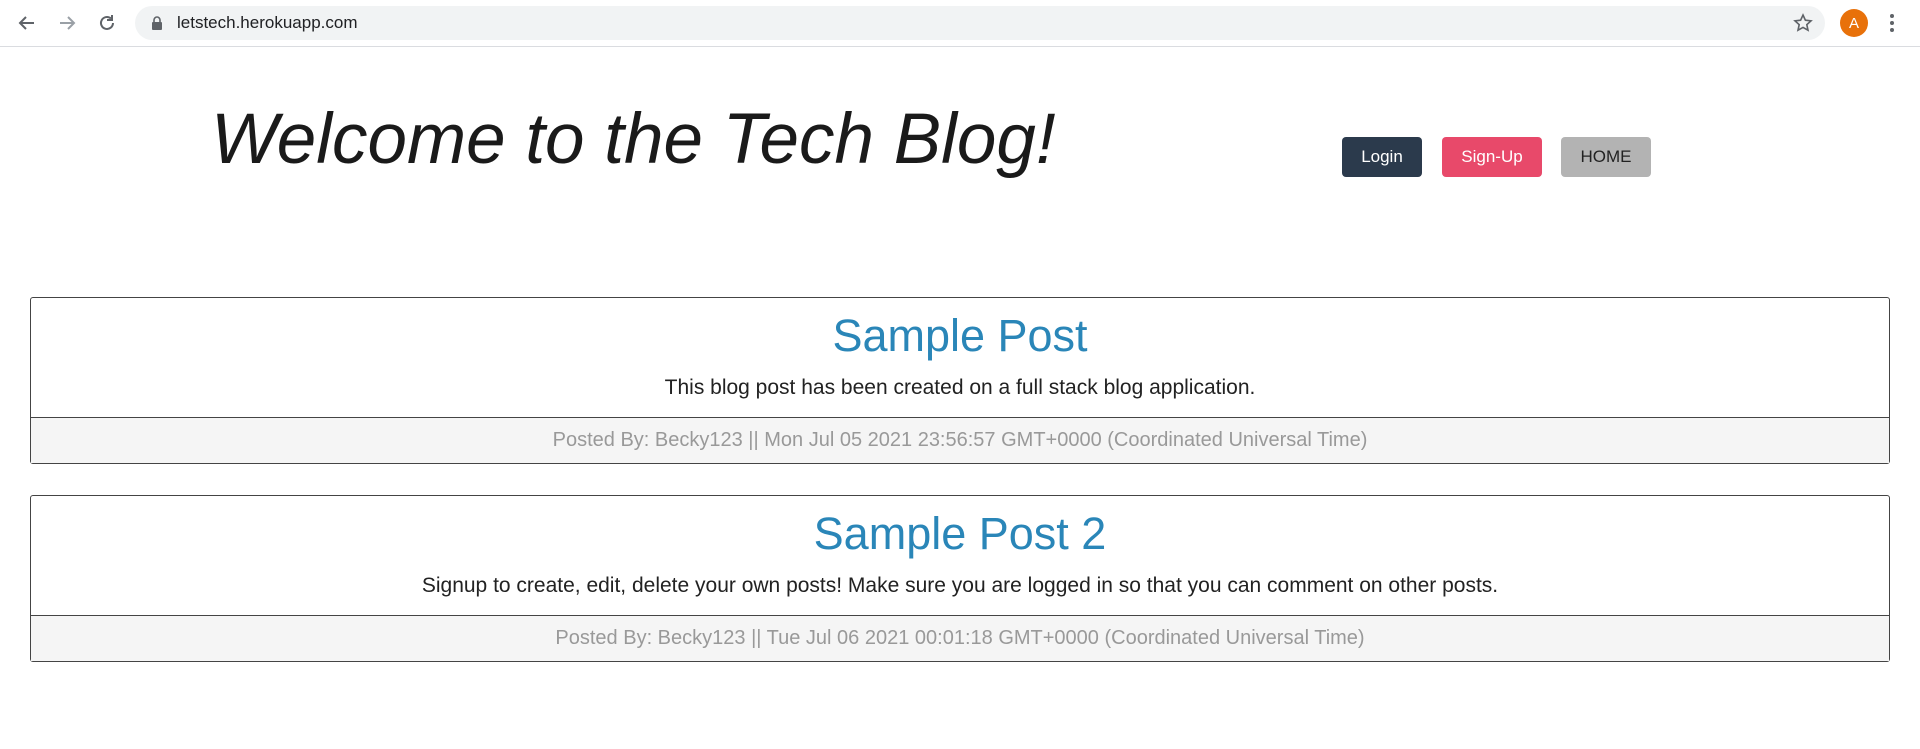 Image resolution: width=1920 pixels, height=749 pixels. What do you see at coordinates (633, 139) in the screenshot?
I see `page-title: Welcome to the Tech Blog!` at bounding box center [633, 139].